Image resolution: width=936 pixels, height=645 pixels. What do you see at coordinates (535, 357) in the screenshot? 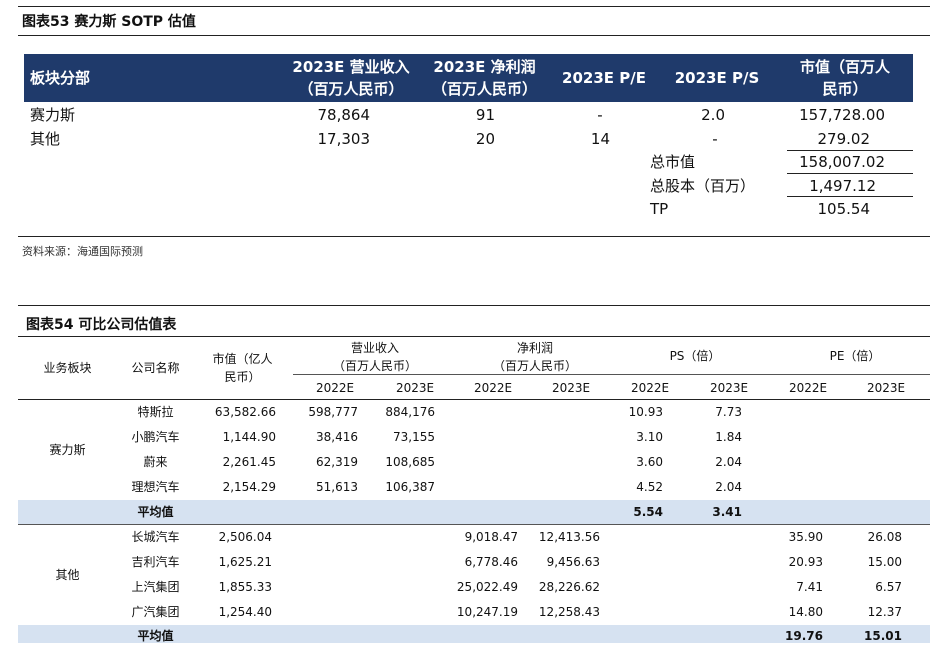
I see `header-net-profit: 净利润 （百万人民币）` at bounding box center [535, 357].